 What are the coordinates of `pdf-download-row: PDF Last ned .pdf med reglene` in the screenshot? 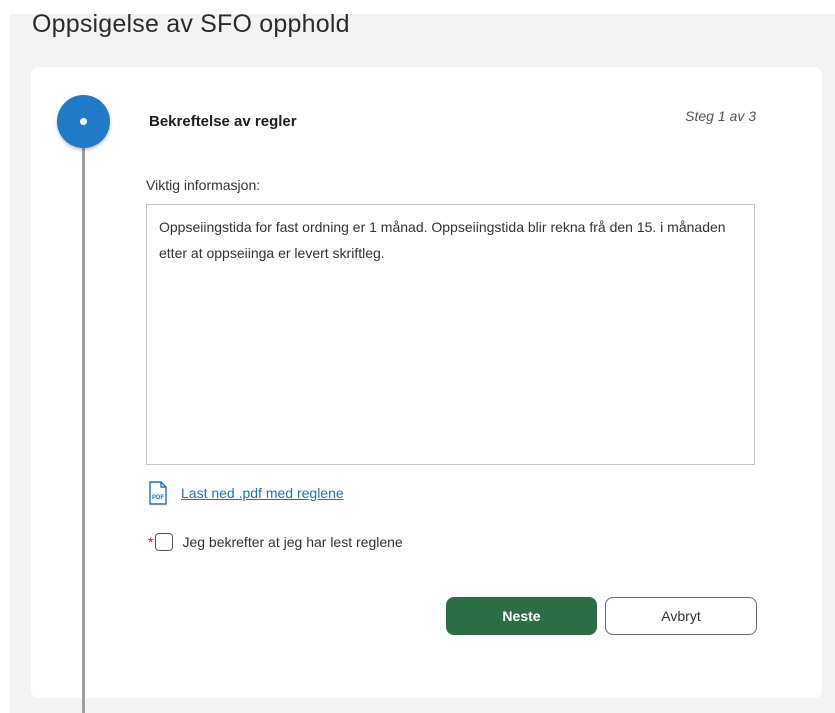 It's located at (246, 493).